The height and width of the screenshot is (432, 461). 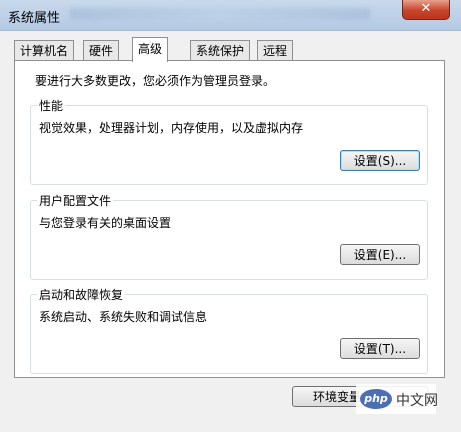 What do you see at coordinates (44, 50) in the screenshot?
I see `tab-computer-name: 计算机名` at bounding box center [44, 50].